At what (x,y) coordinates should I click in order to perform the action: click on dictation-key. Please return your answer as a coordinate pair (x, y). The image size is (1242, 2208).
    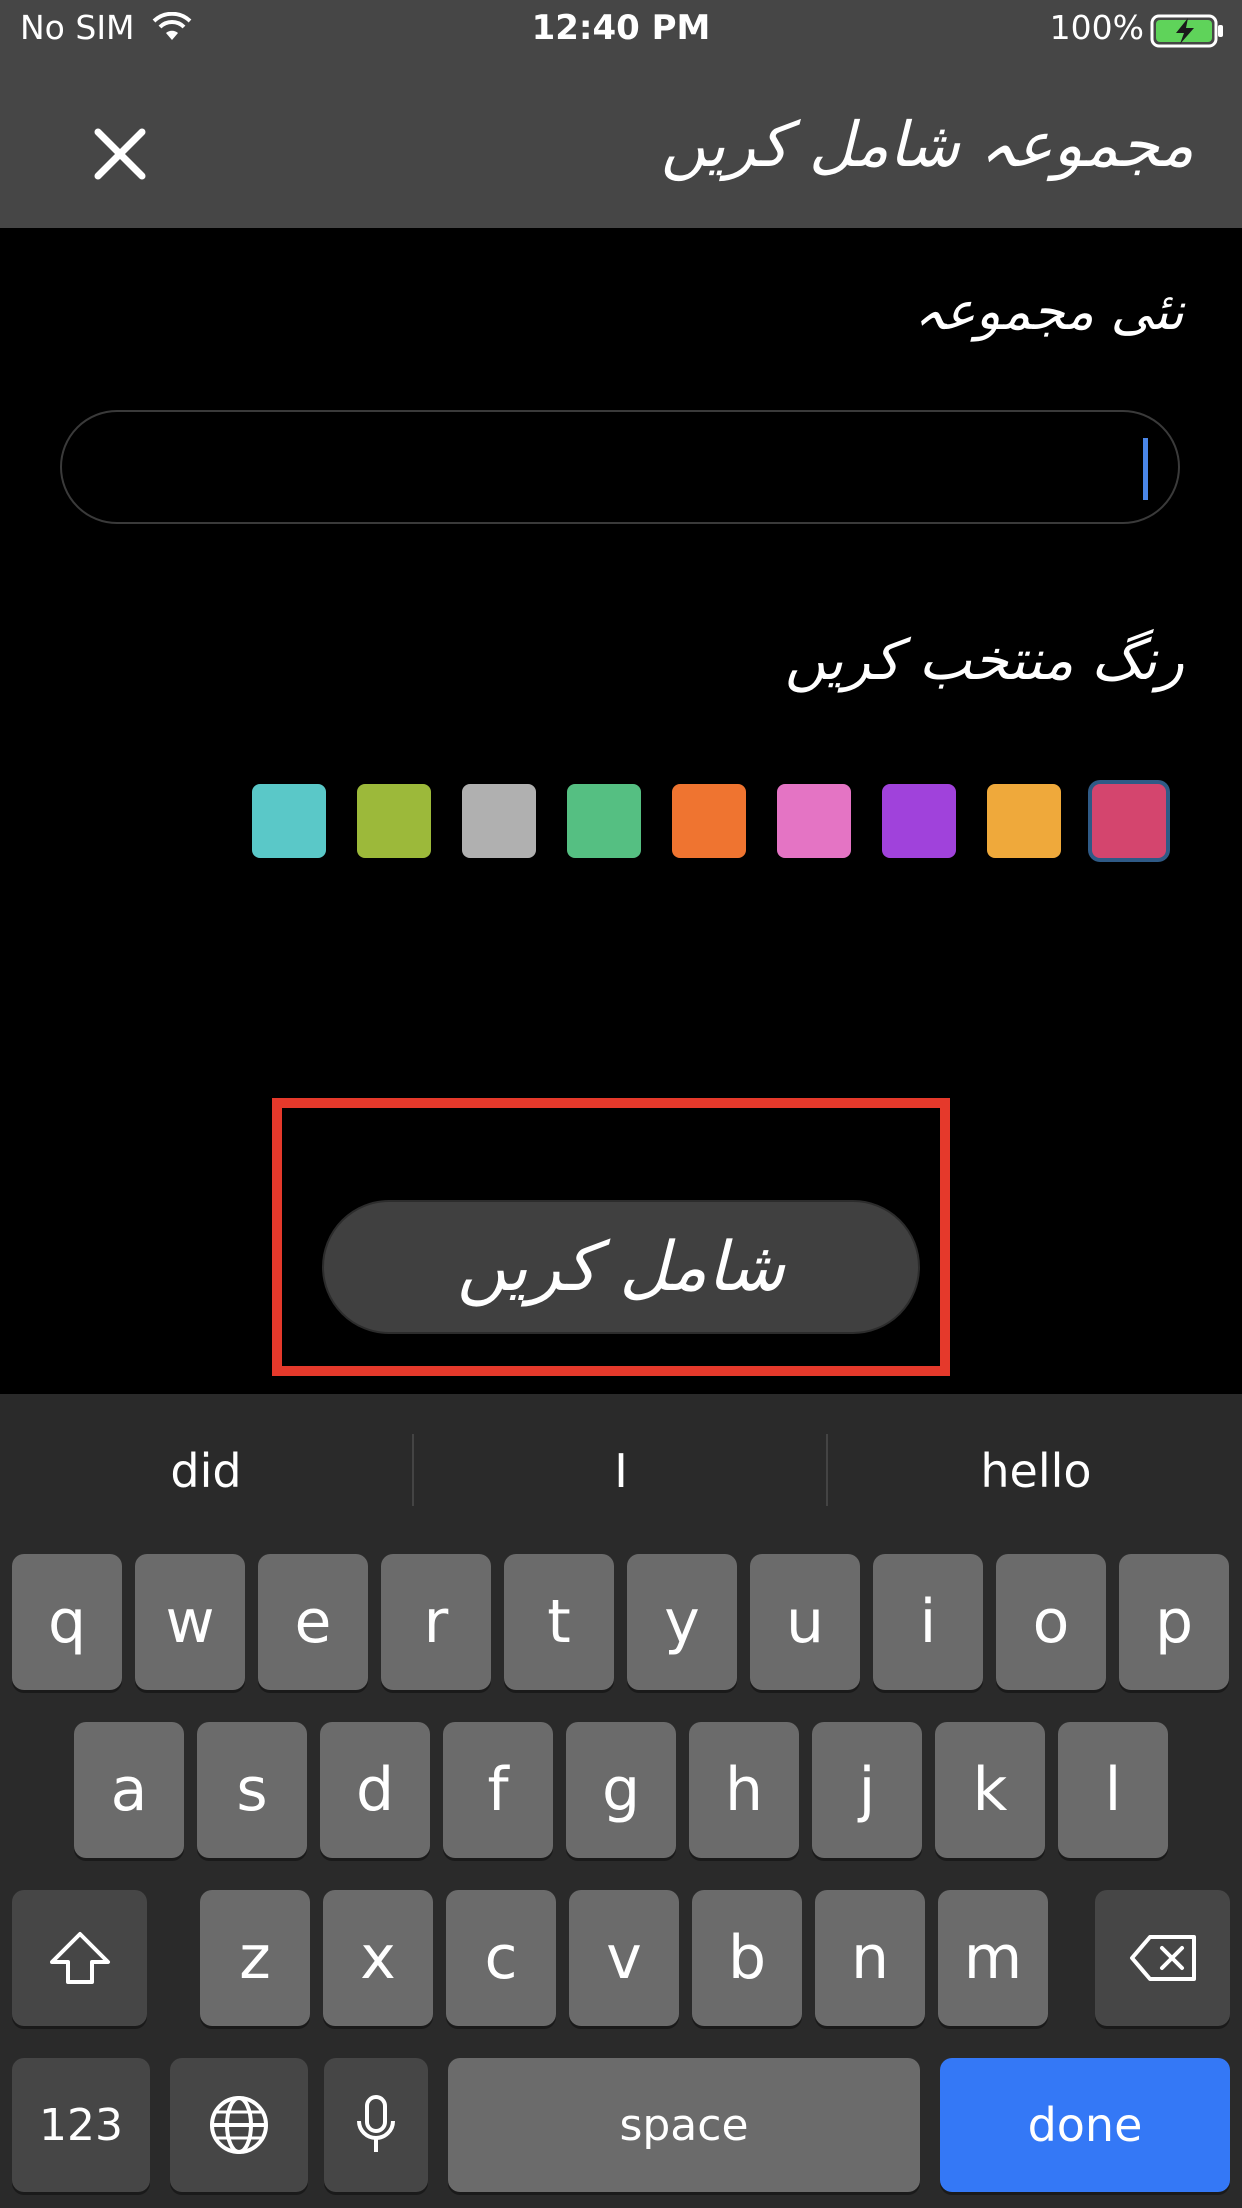
    Looking at the image, I should click on (376, 2125).